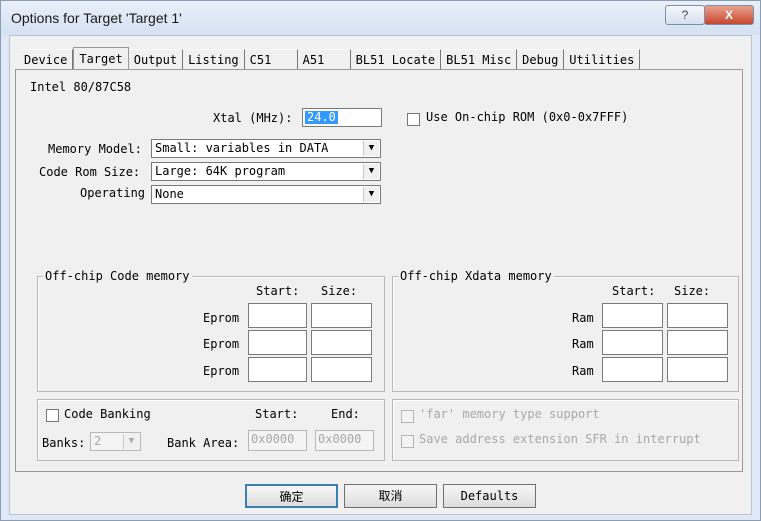 Image resolution: width=761 pixels, height=521 pixels. I want to click on offchip-xdata-title: Off-chip Xdata memory, so click(476, 276).